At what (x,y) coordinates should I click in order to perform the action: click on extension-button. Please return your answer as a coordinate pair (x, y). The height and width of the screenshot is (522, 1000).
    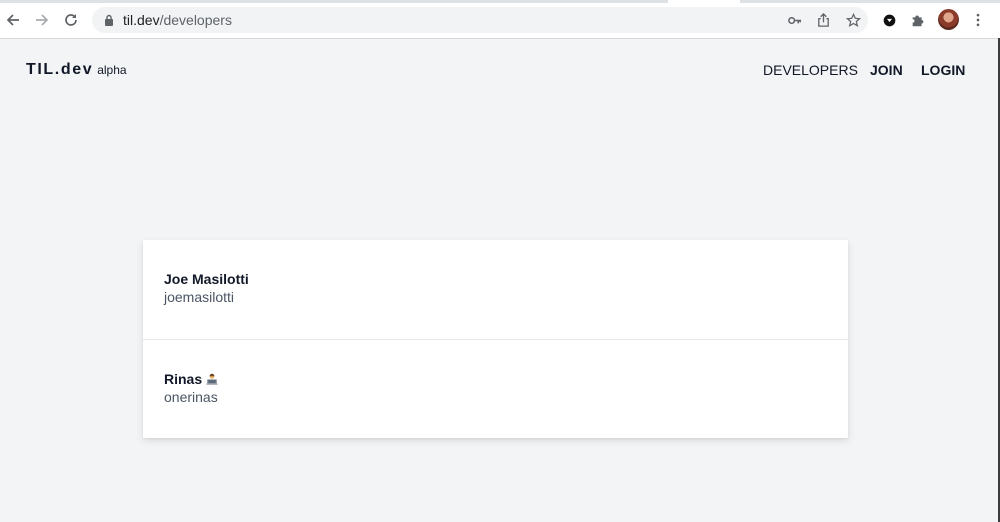
    Looking at the image, I should click on (889, 20).